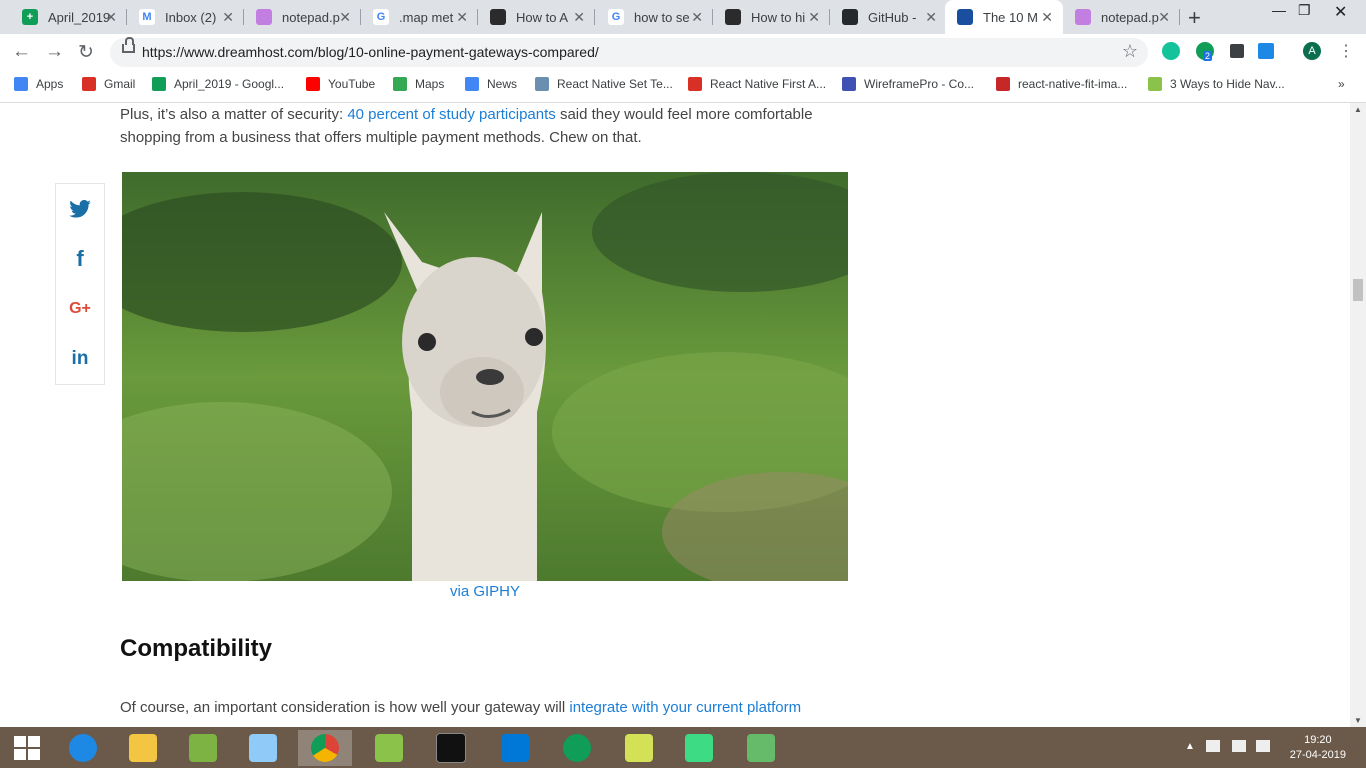  Describe the element at coordinates (54, 52) in the screenshot. I see `forward-button: →` at that location.